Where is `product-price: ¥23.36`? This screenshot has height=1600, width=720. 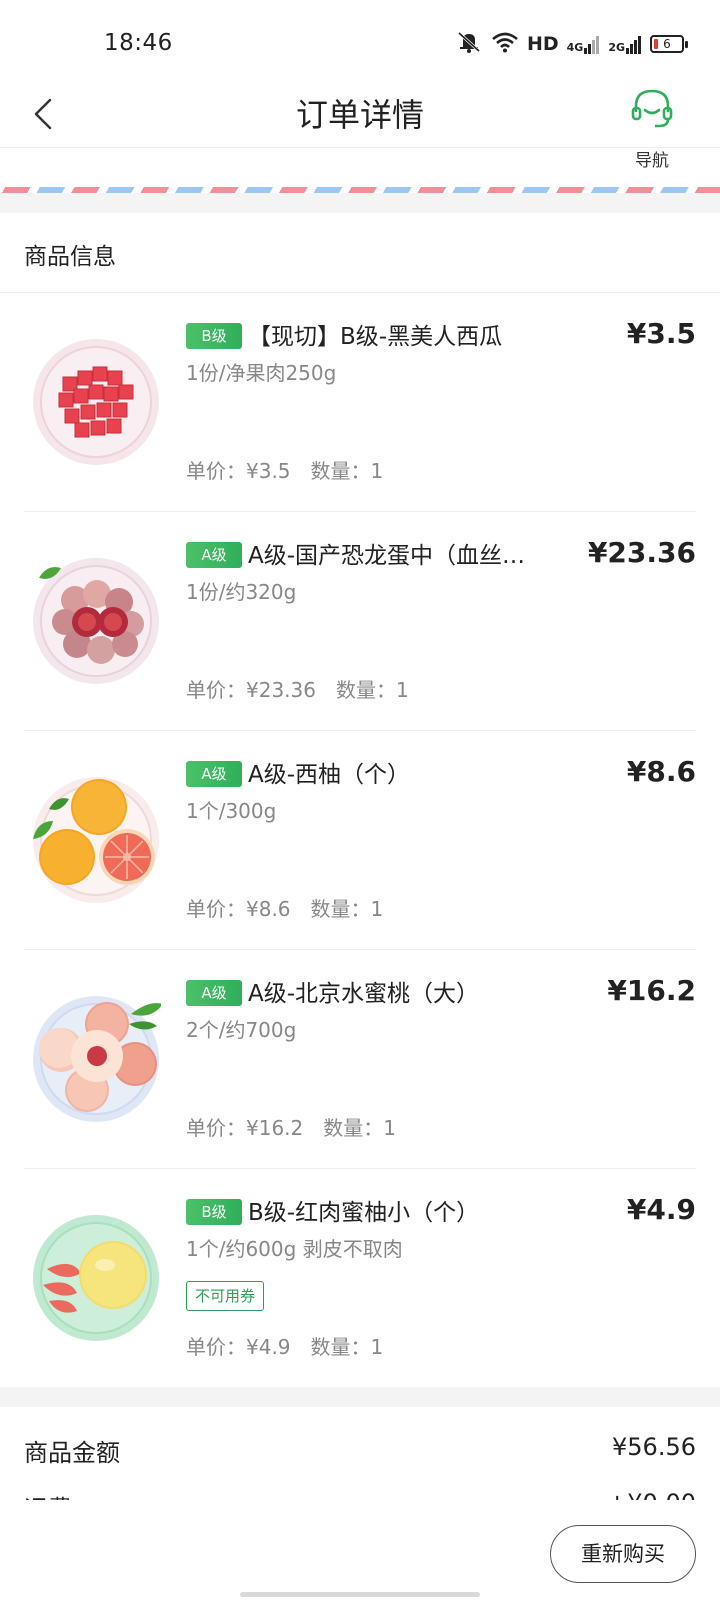 product-price: ¥23.36 is located at coordinates (641, 552).